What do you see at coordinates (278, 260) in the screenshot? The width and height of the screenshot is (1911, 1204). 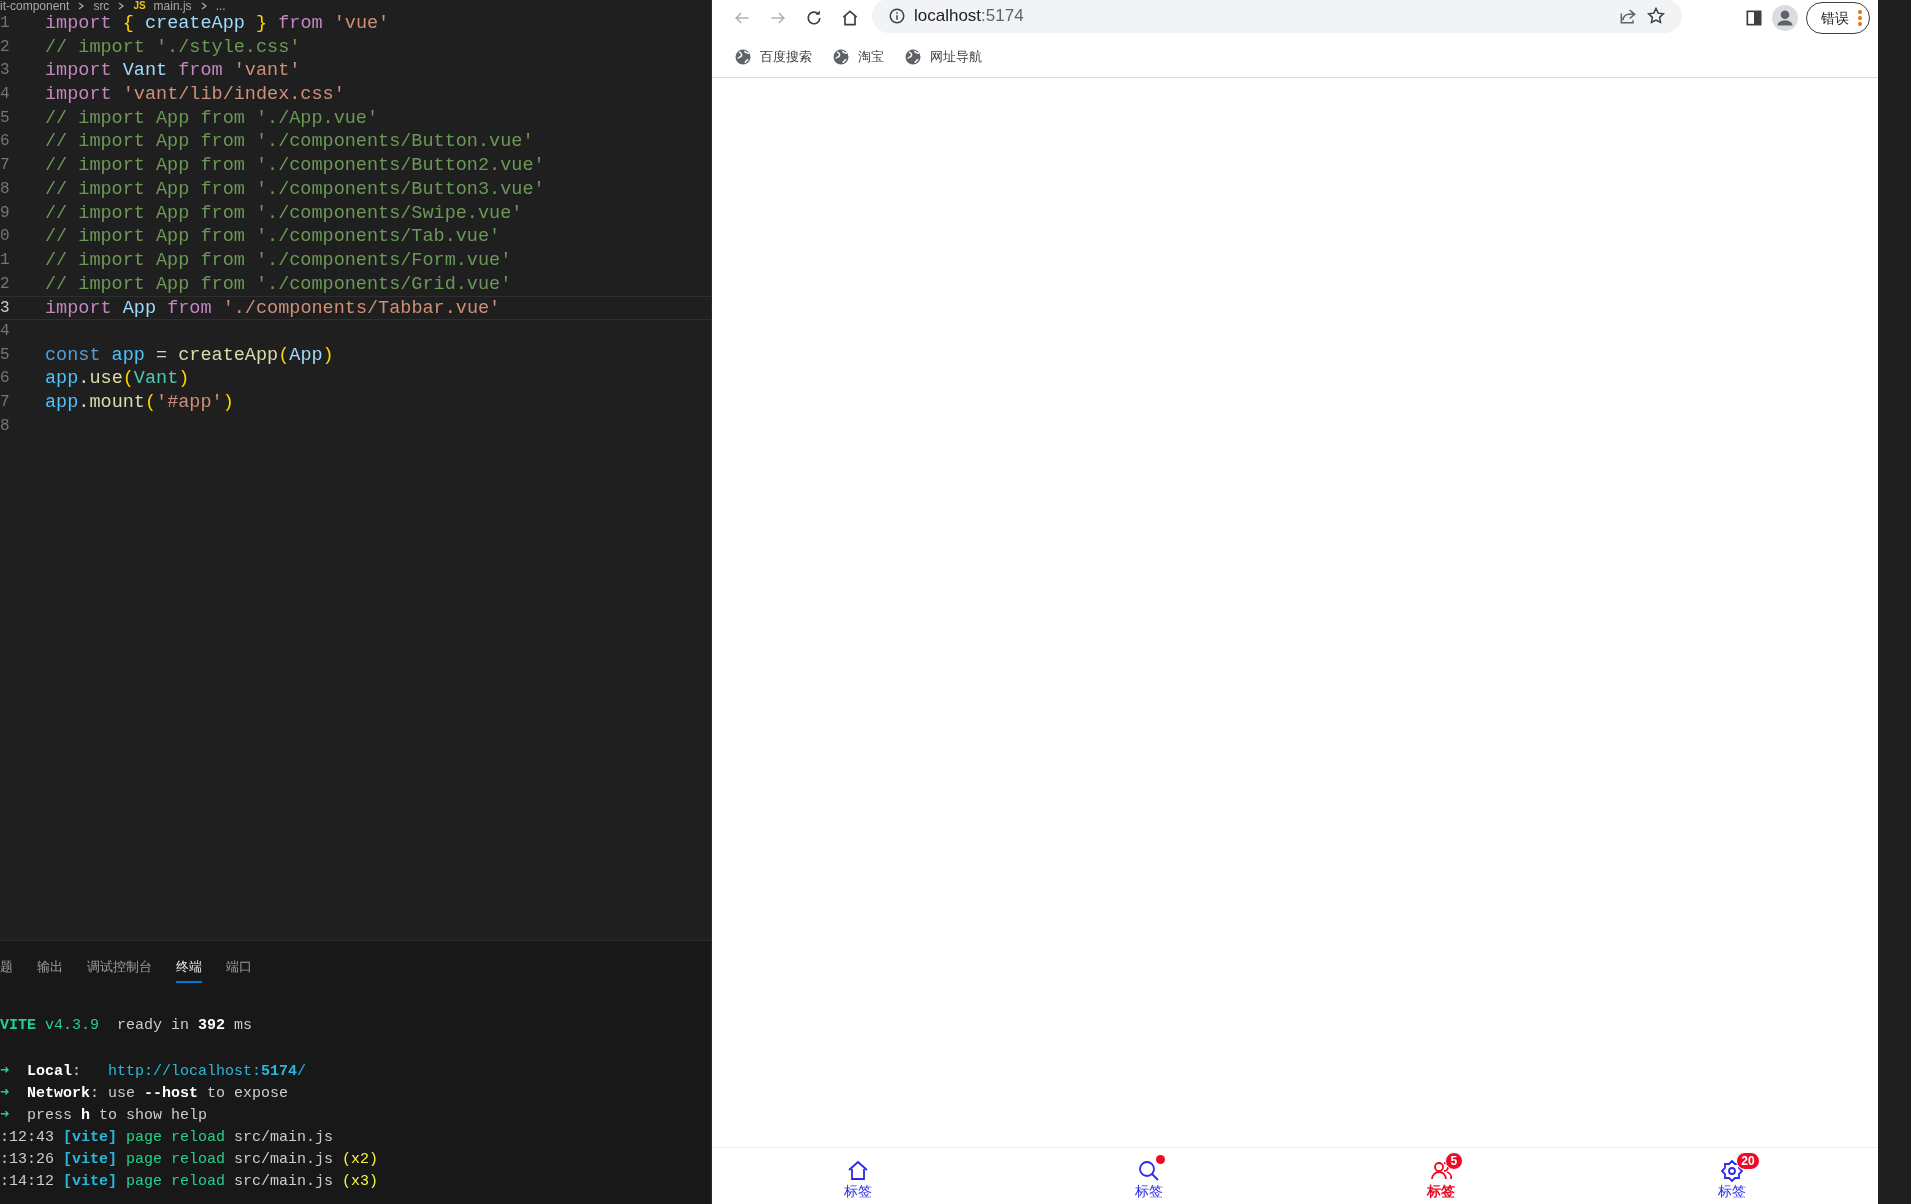 I see `code-line: // import App from './components/Form.vue'` at bounding box center [278, 260].